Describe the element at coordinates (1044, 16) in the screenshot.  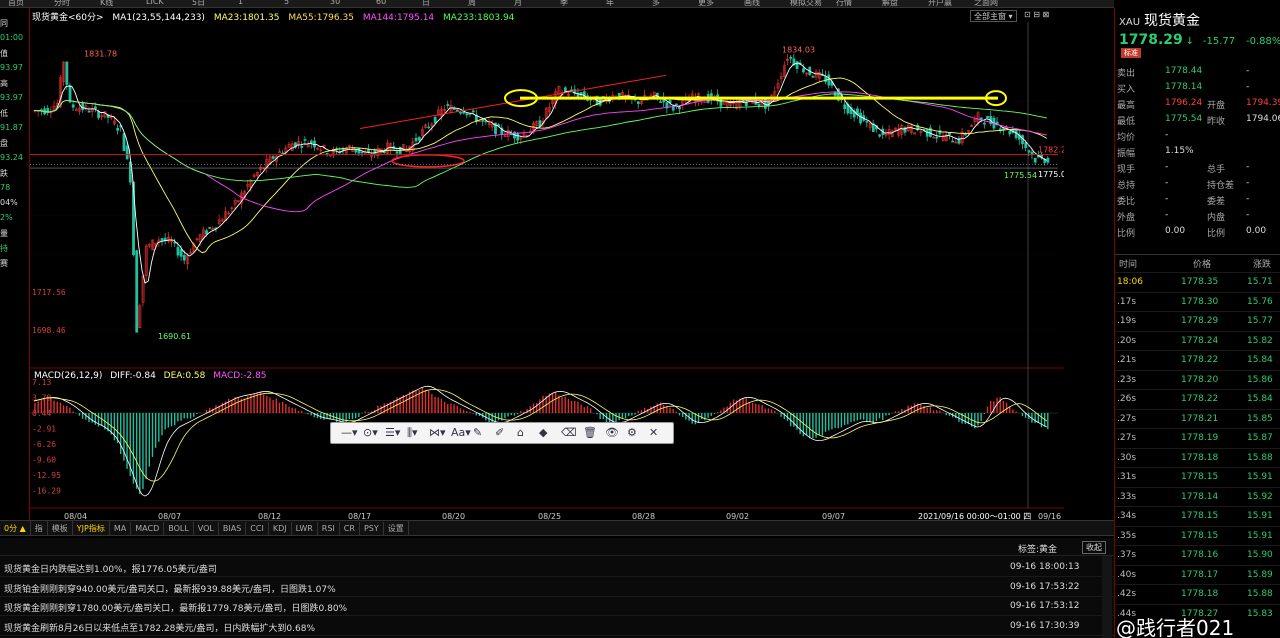
I see `window-controls: ⊡ ⊟ ⊠` at that location.